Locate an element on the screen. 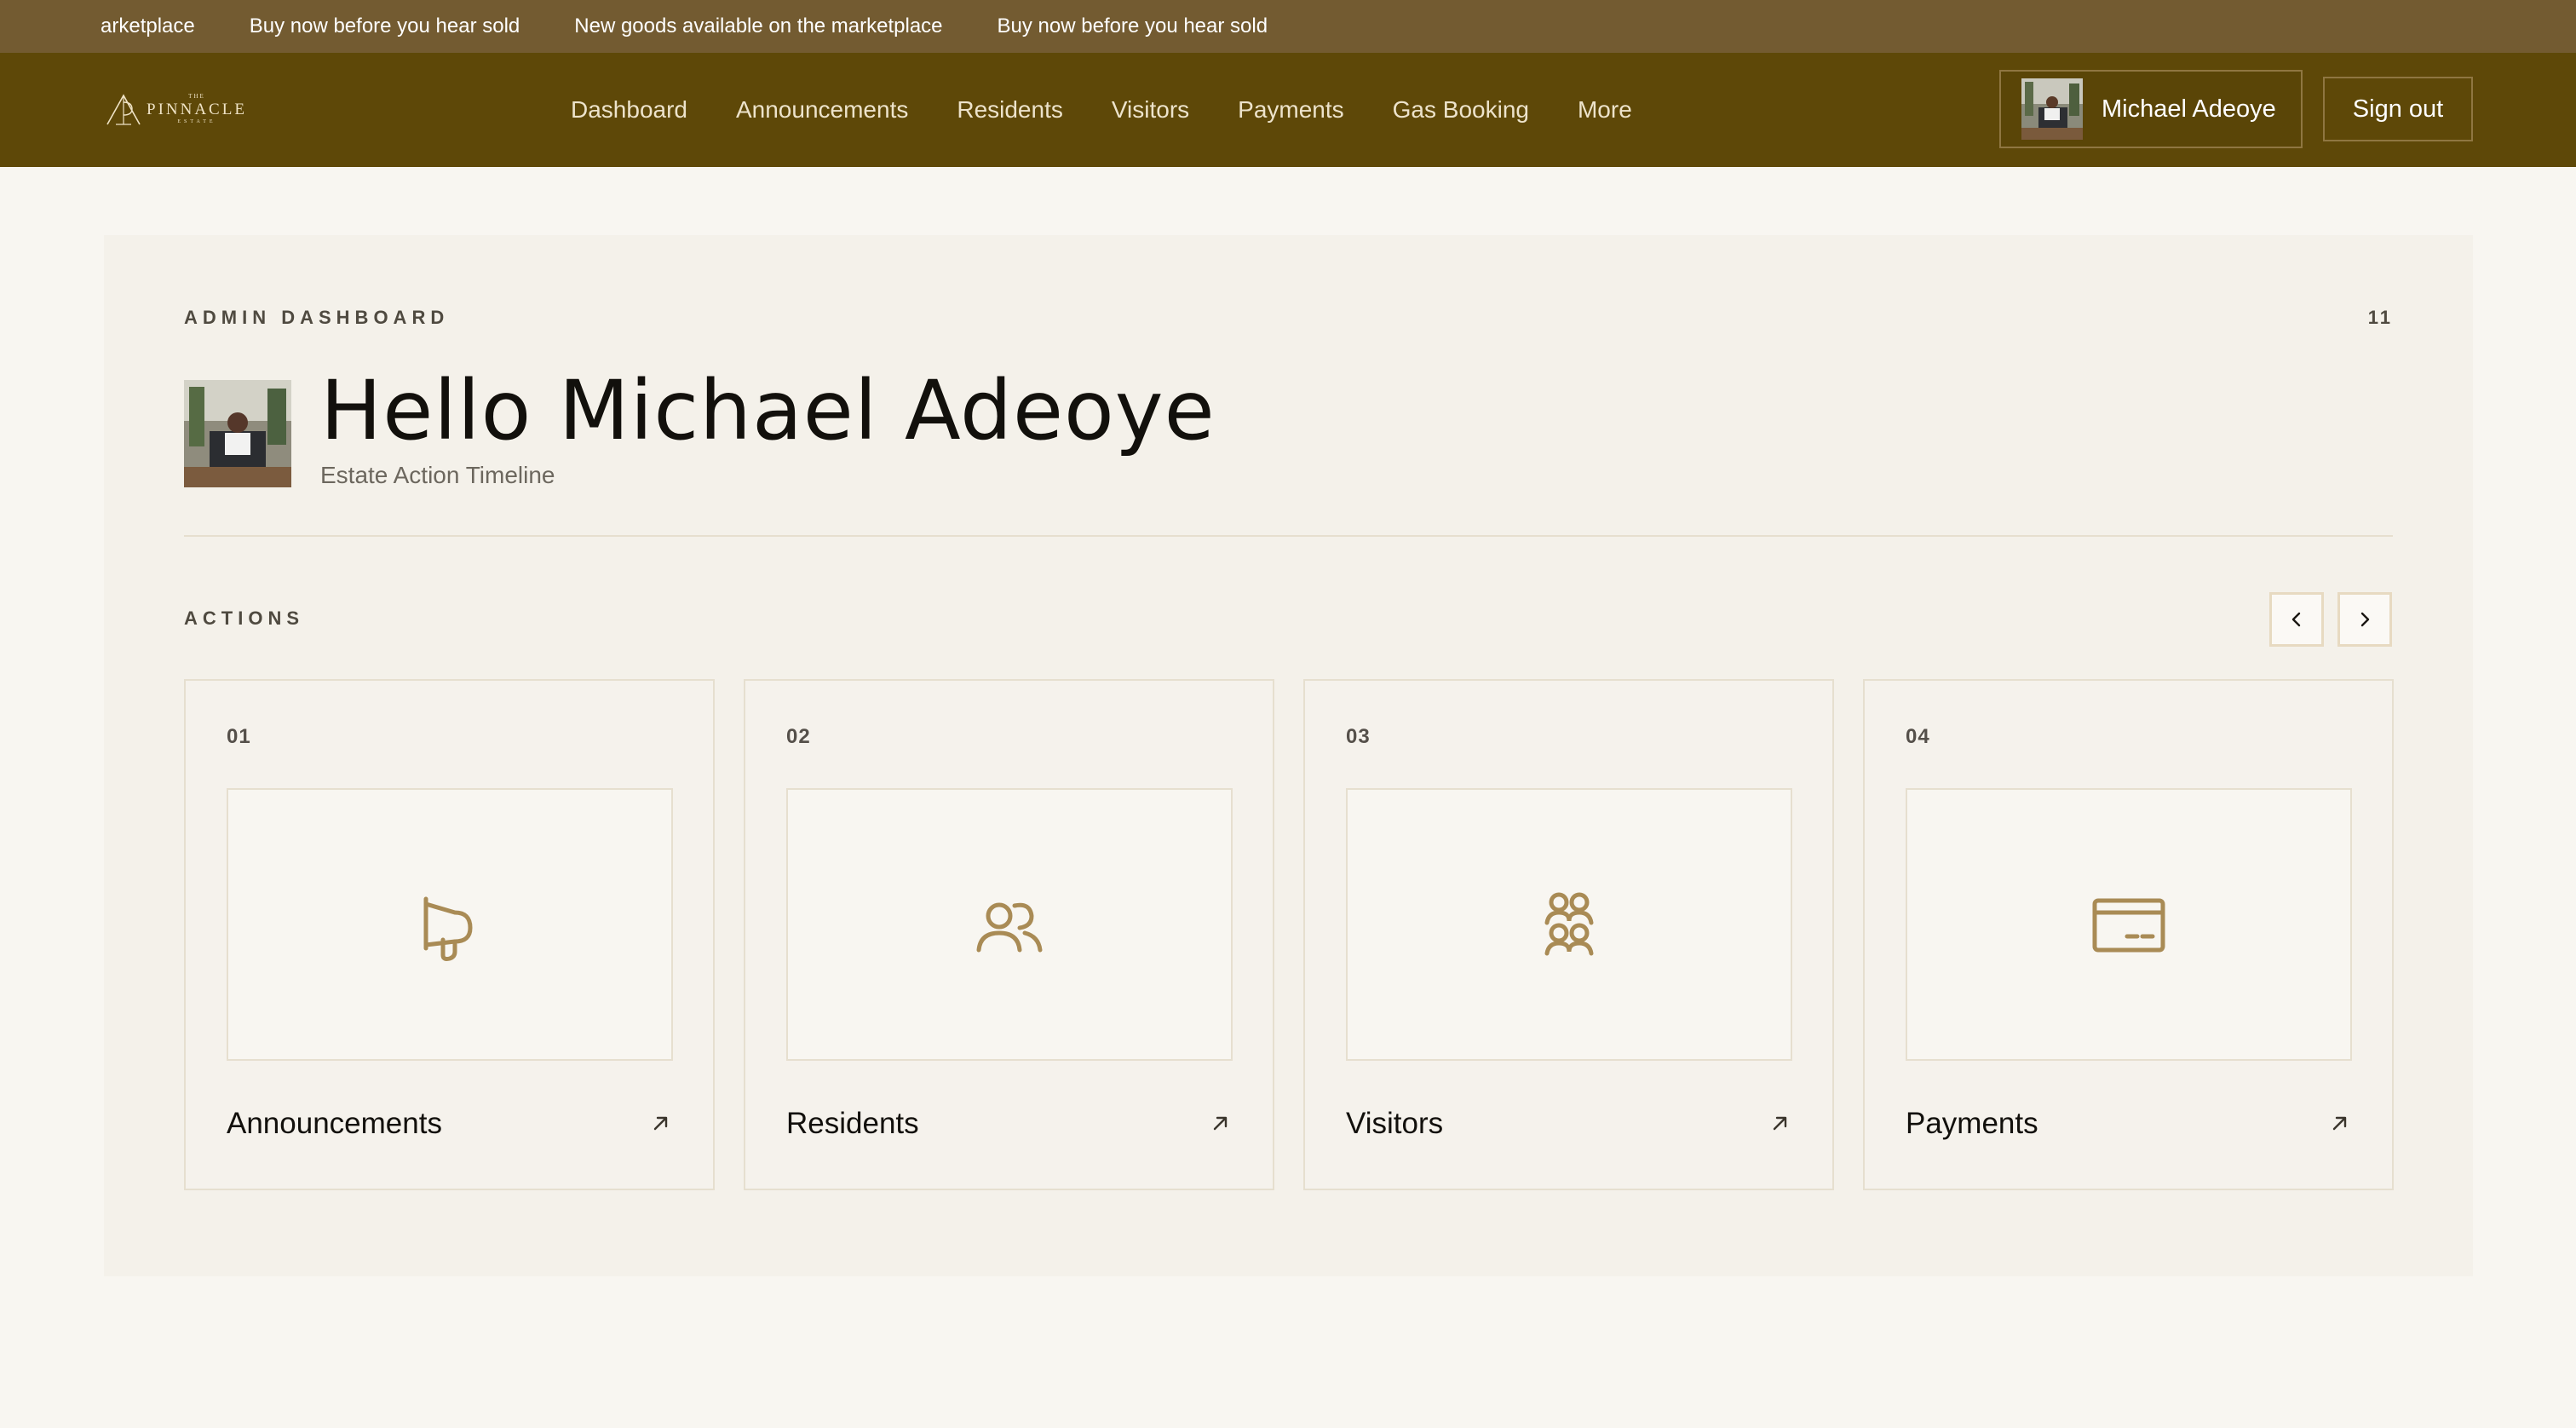 The image size is (2576, 1428). logo-text-bottom: ESTATE is located at coordinates (197, 122).